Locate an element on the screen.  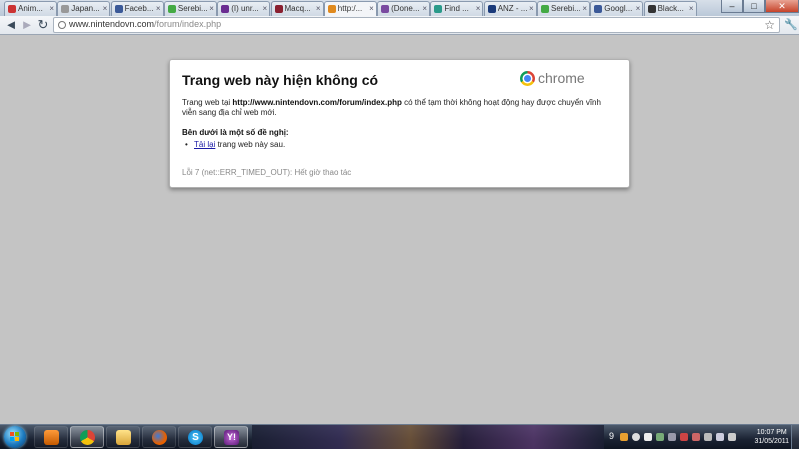
taskbar-media-player is located at coordinates (51, 437).